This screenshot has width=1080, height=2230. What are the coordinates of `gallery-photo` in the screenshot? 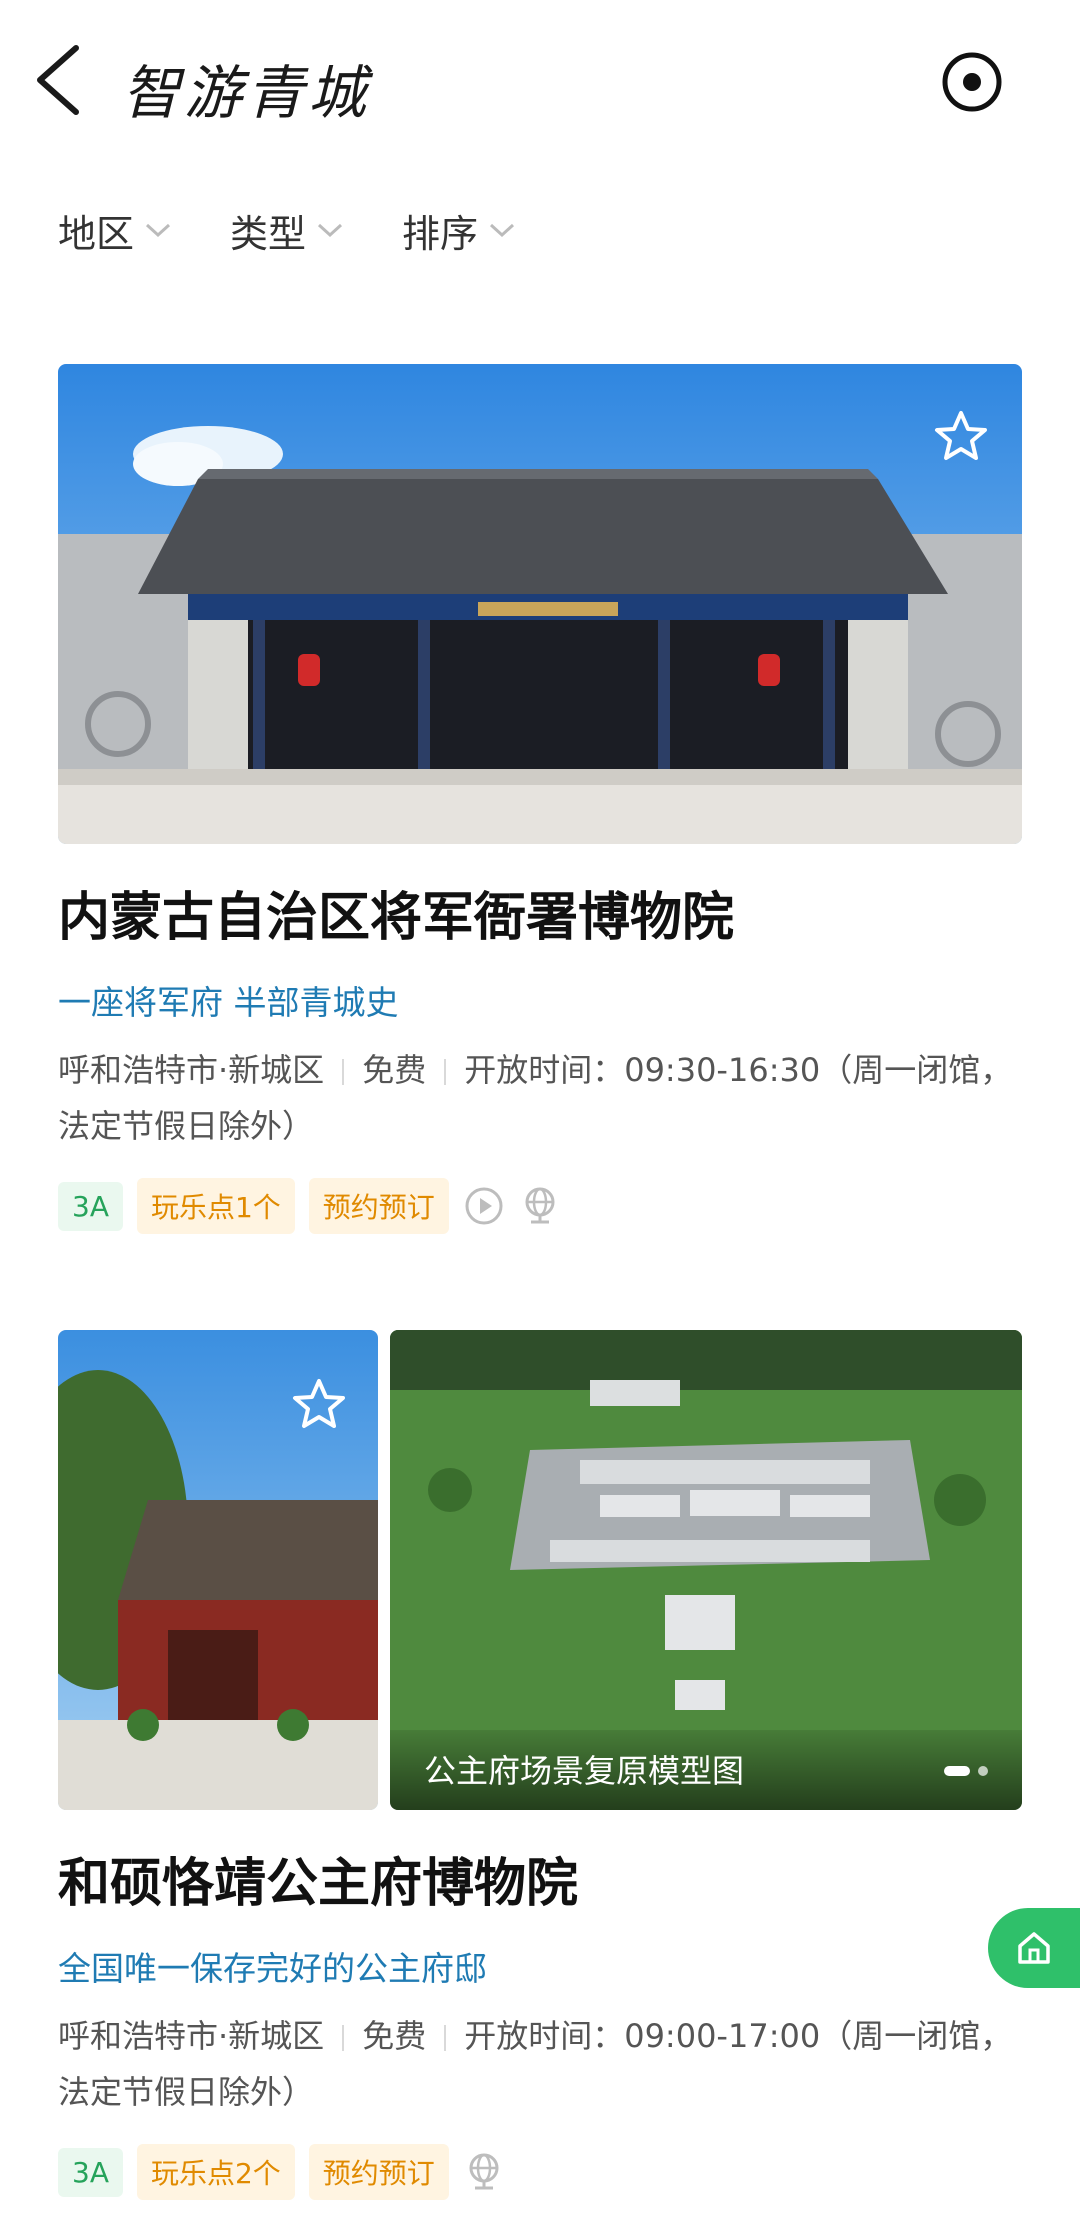 It's located at (218, 1570).